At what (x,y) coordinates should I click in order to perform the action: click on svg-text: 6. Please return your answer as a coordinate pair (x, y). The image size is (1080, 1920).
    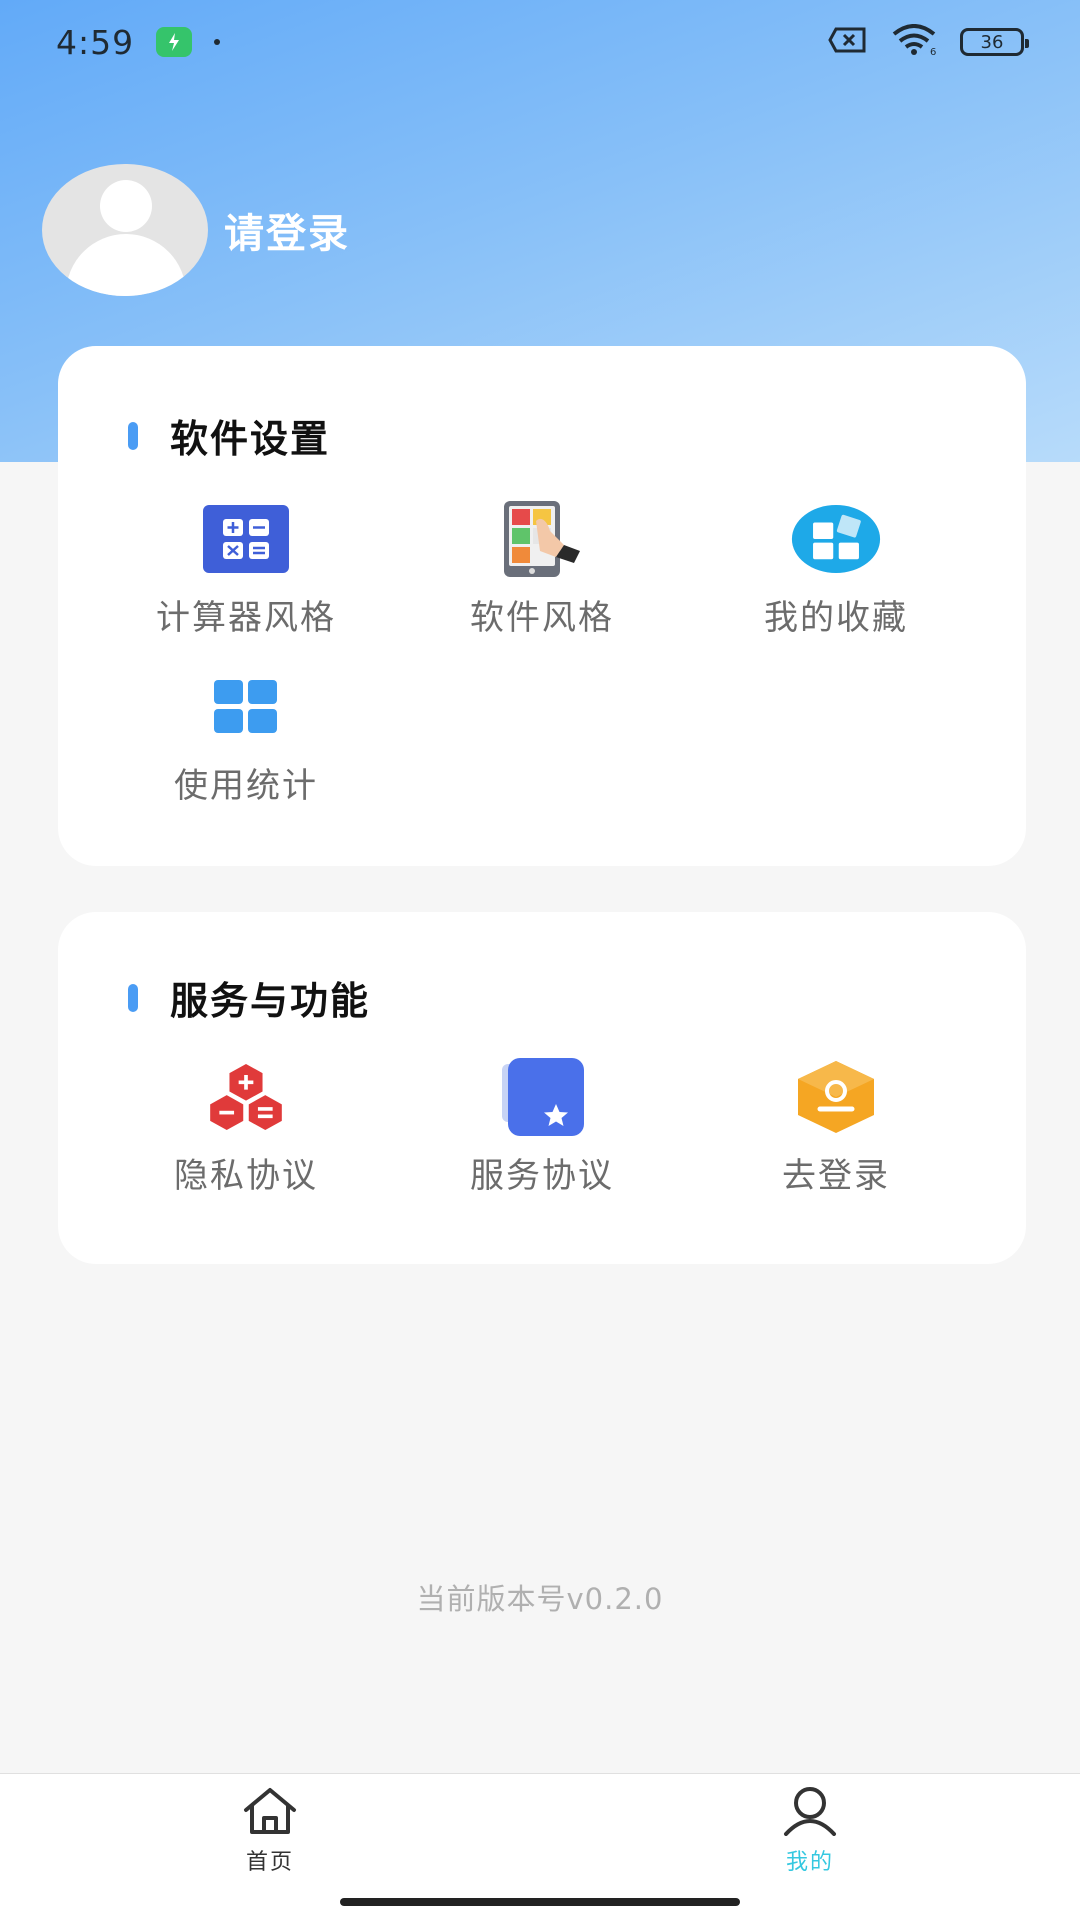
    Looking at the image, I should click on (933, 51).